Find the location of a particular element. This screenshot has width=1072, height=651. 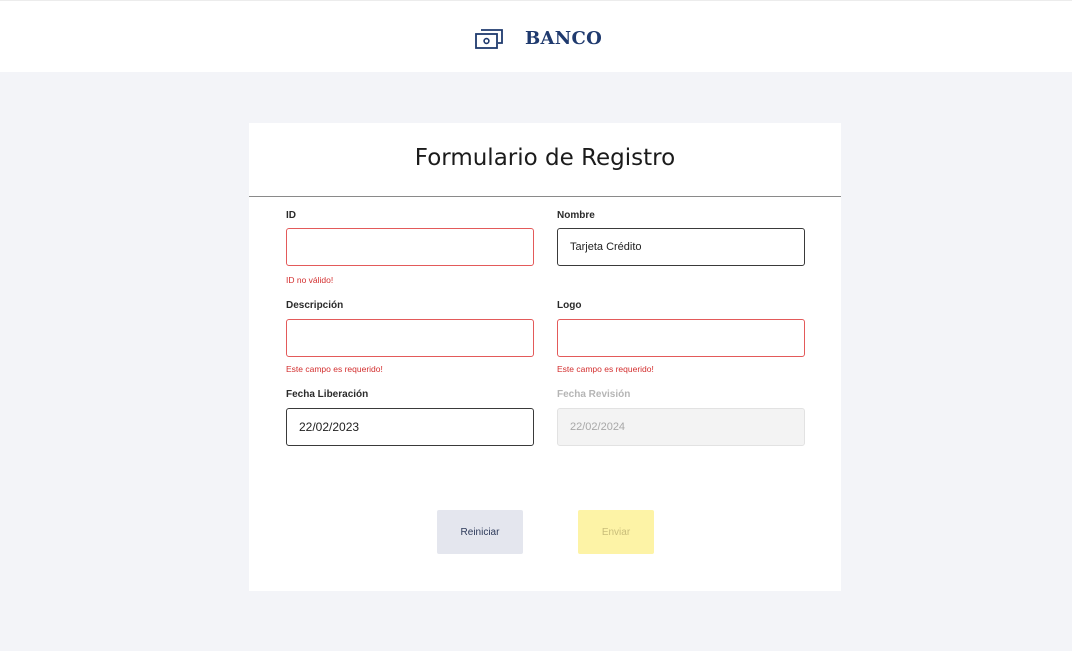

top-header: BANCO is located at coordinates (536, 36).